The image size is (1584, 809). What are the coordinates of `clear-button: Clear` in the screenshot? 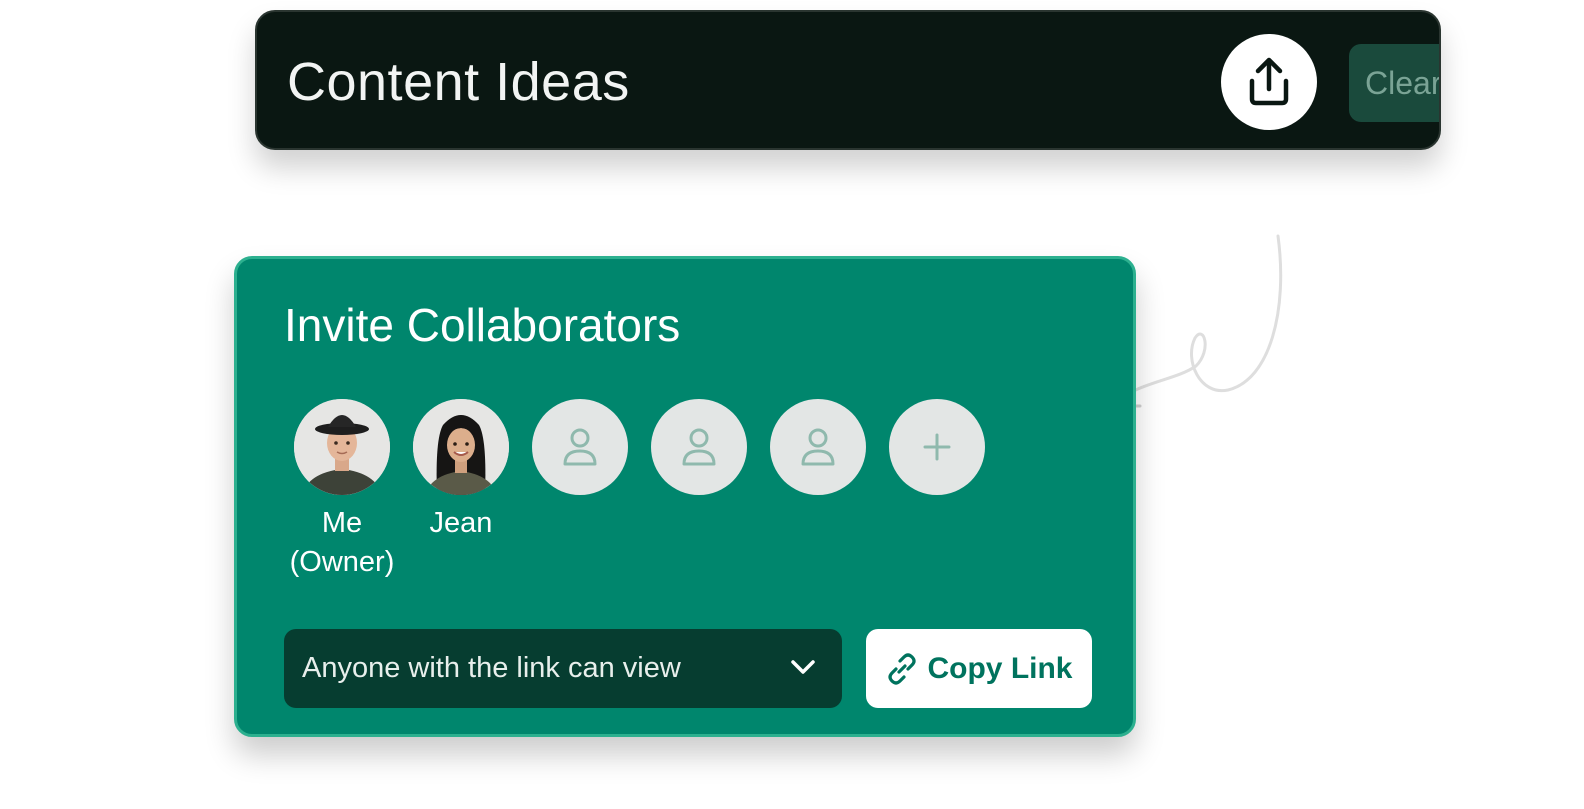 It's located at (1394, 83).